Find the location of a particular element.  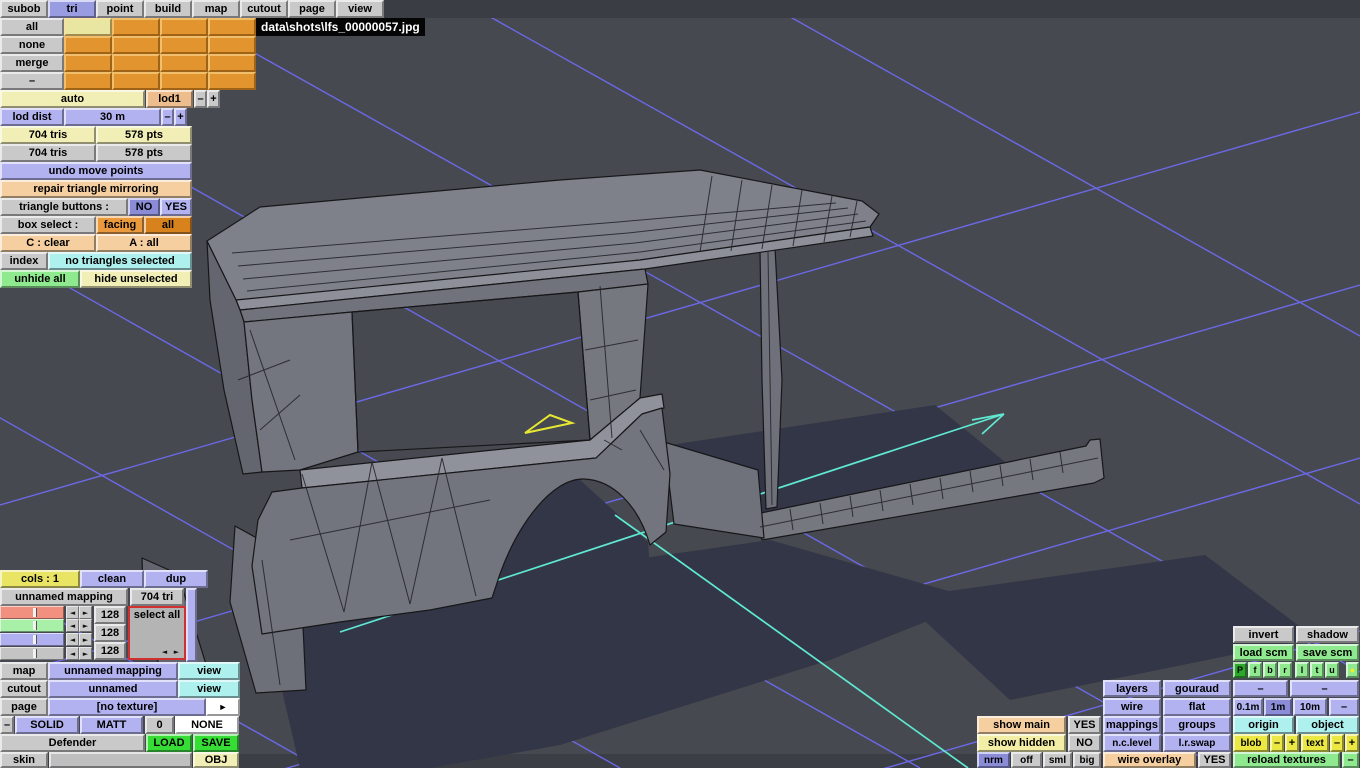

gouraud-button: gouraud is located at coordinates (1197, 688).